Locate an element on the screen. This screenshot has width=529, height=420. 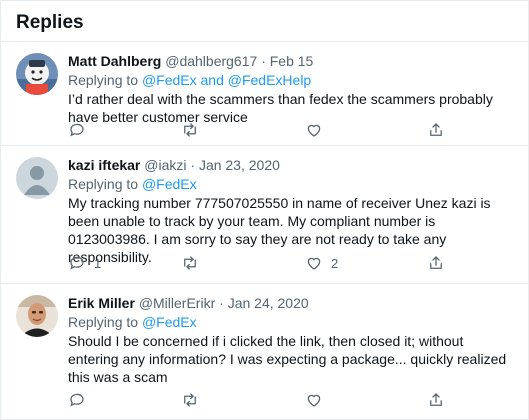
author-handle: @iakzi is located at coordinates (165, 165).